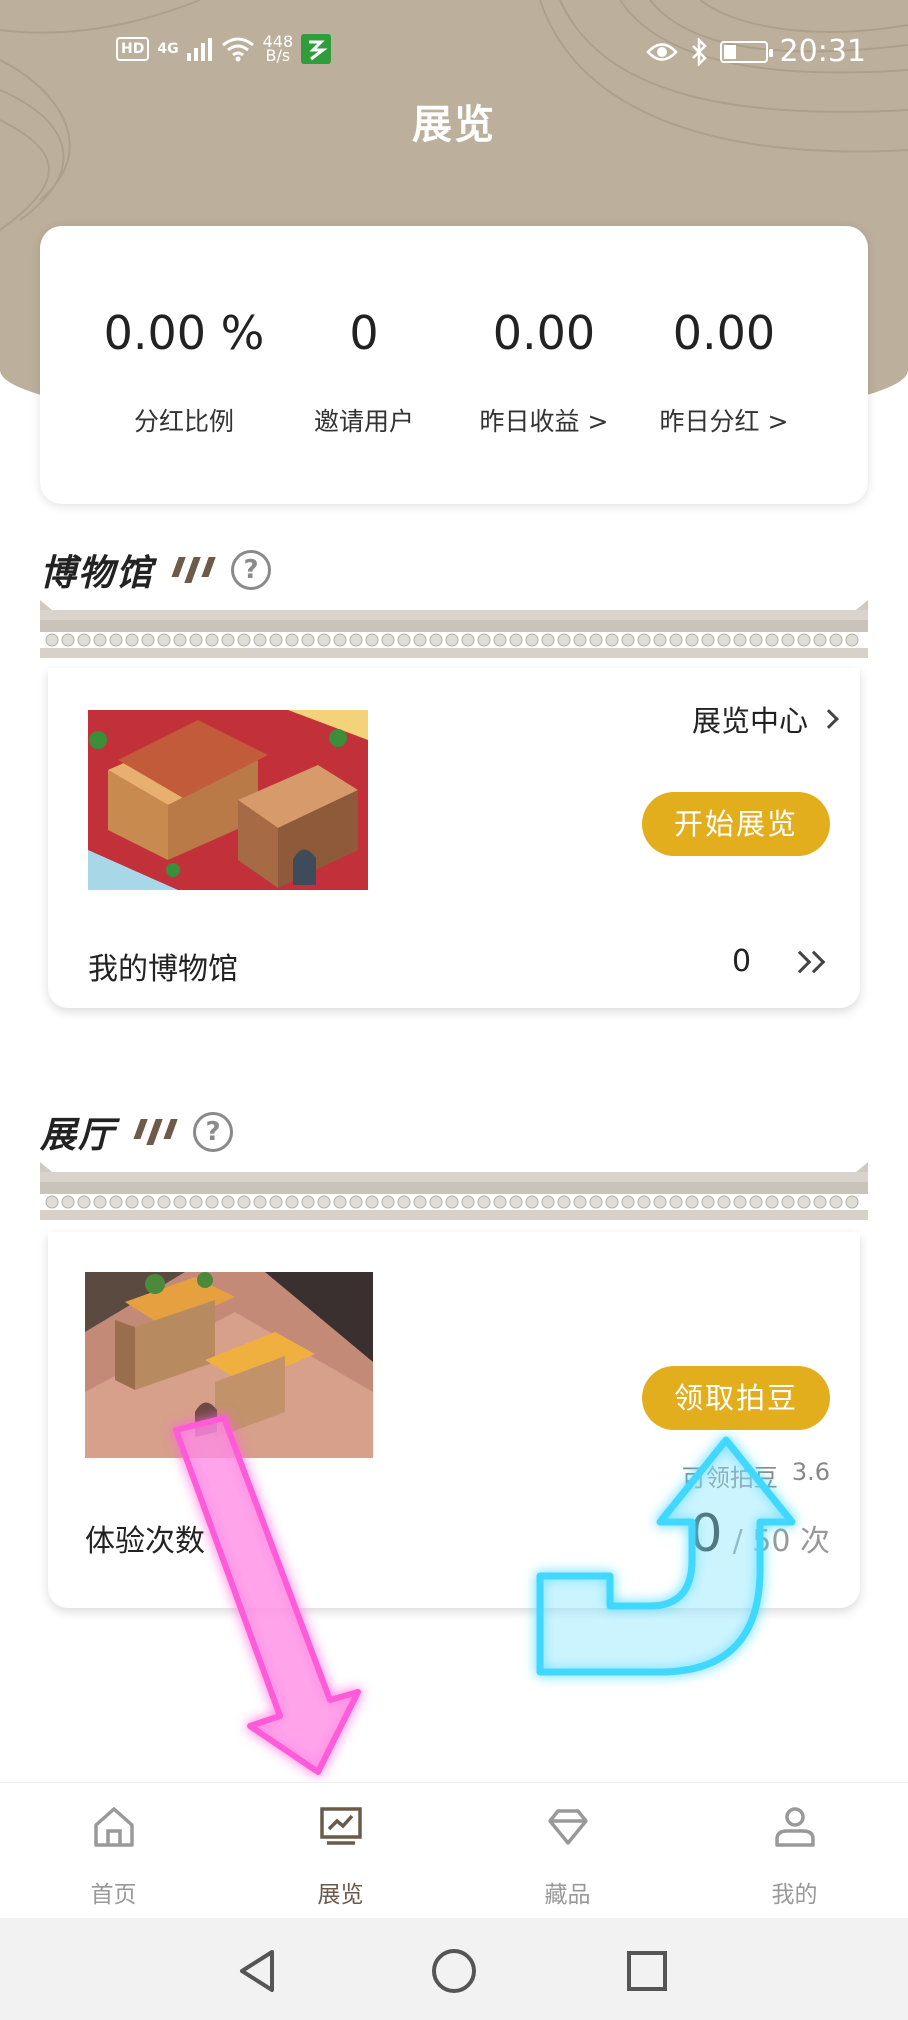 This screenshot has height=2020, width=908. I want to click on system-navigation-bar, so click(454, 1969).